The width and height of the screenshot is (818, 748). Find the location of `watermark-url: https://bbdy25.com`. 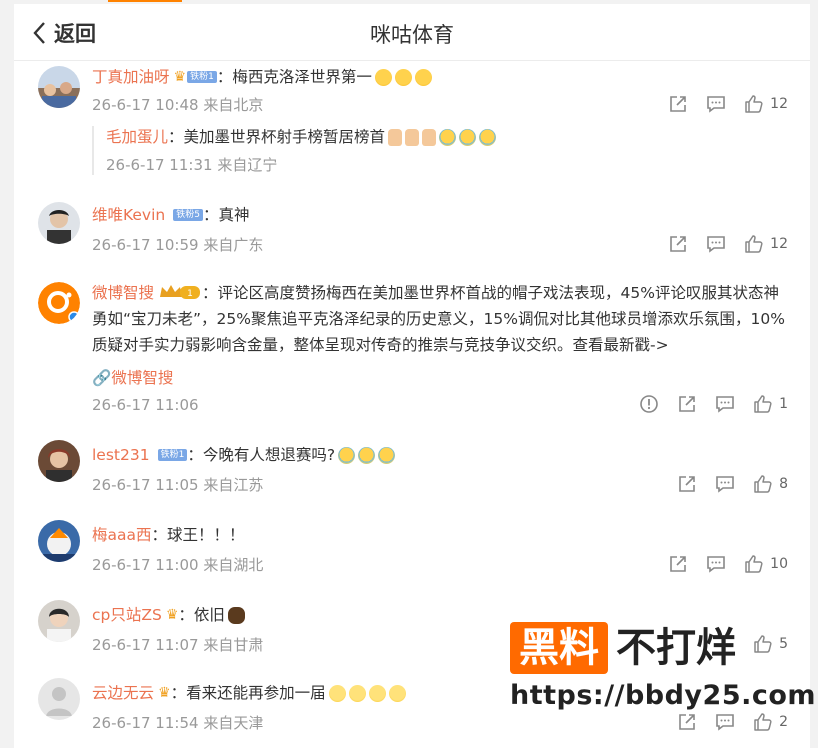

watermark-url: https://bbdy25.com is located at coordinates (663, 695).